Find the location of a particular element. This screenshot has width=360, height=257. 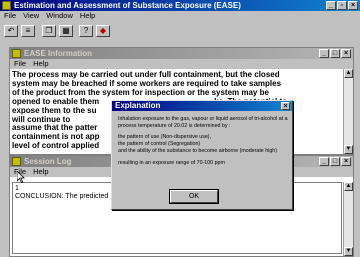

session-title: Session Log is located at coordinates (48, 161).